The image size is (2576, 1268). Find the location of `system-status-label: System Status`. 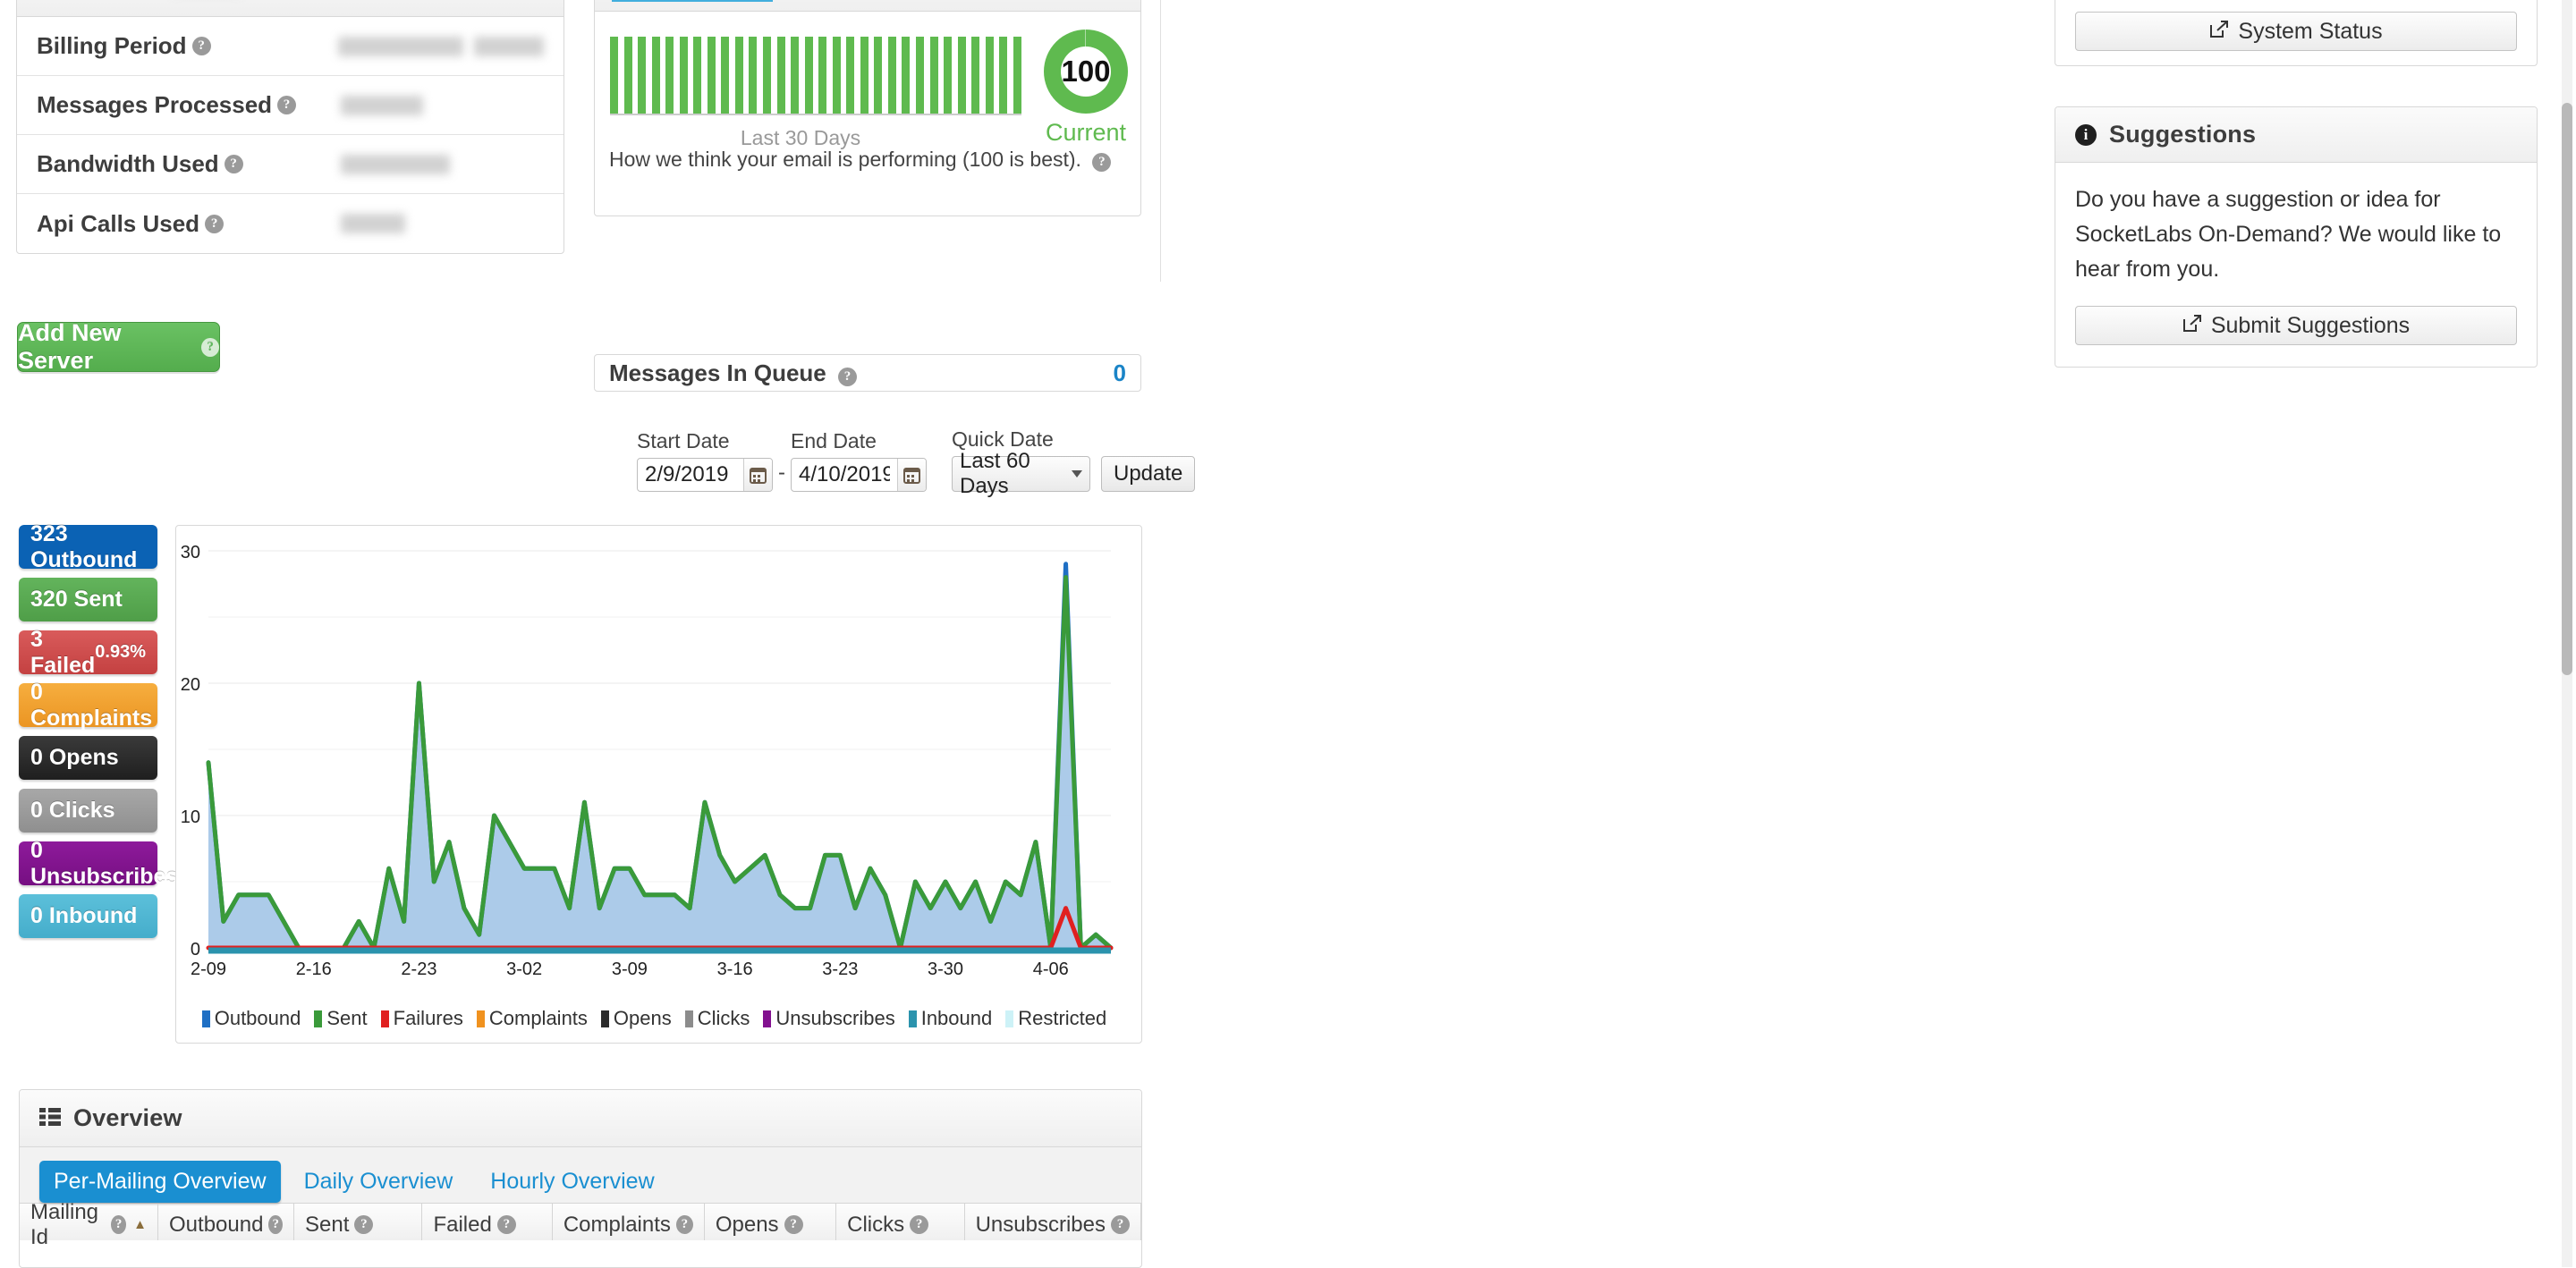

system-status-label: System Status is located at coordinates (2310, 31).